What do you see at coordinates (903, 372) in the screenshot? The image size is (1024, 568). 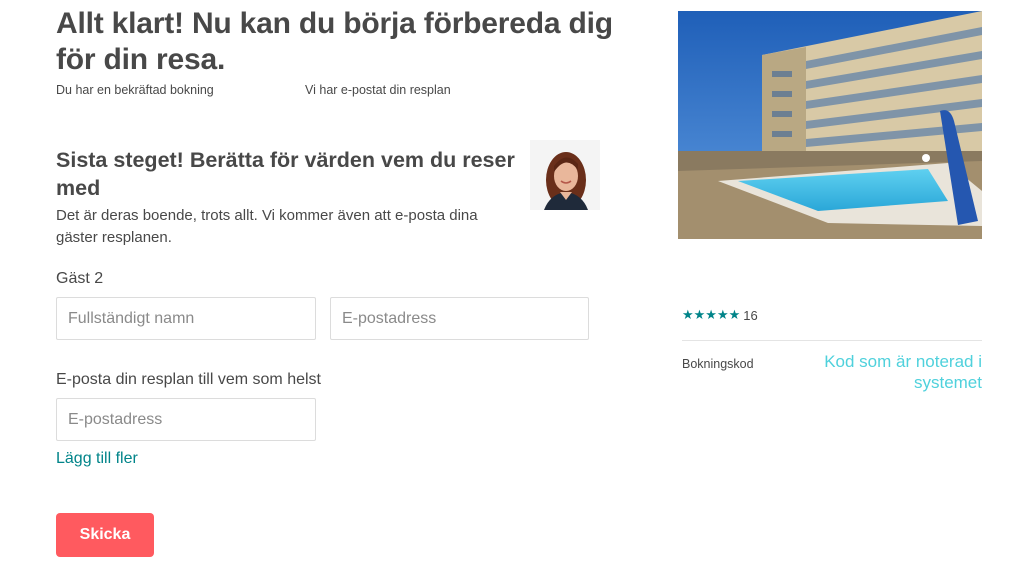 I see `booking-code-value: Kod som är noterad i systemet` at bounding box center [903, 372].